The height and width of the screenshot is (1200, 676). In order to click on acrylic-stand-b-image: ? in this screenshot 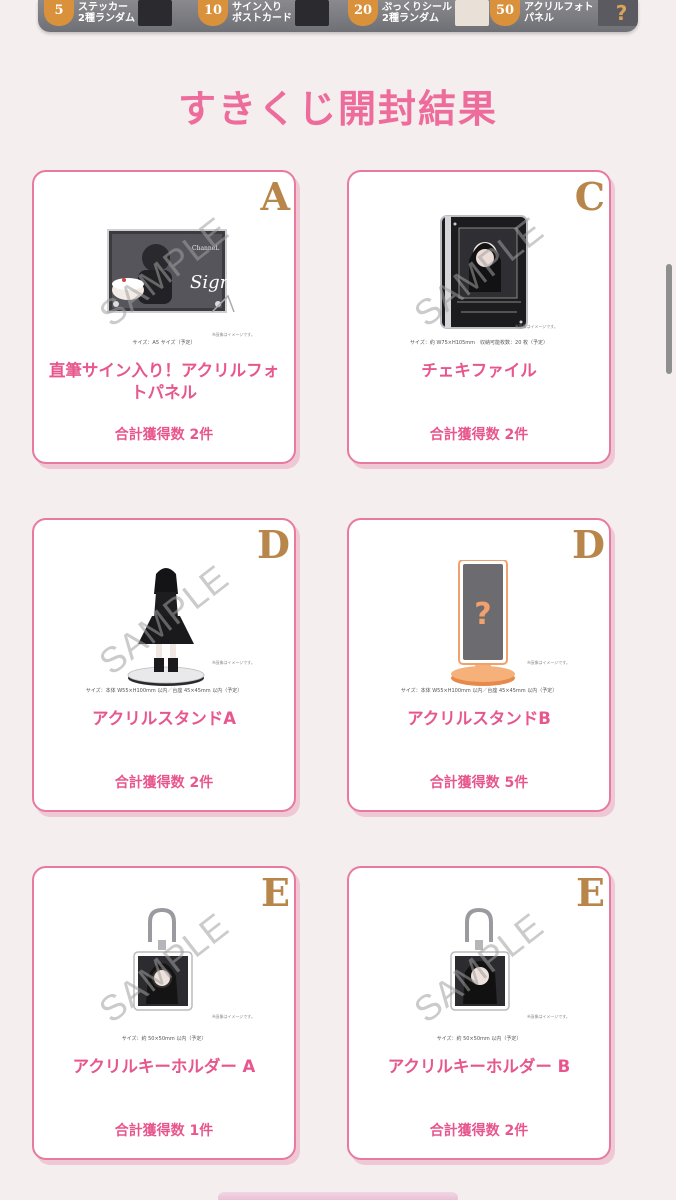, I will do `click(483, 623)`.